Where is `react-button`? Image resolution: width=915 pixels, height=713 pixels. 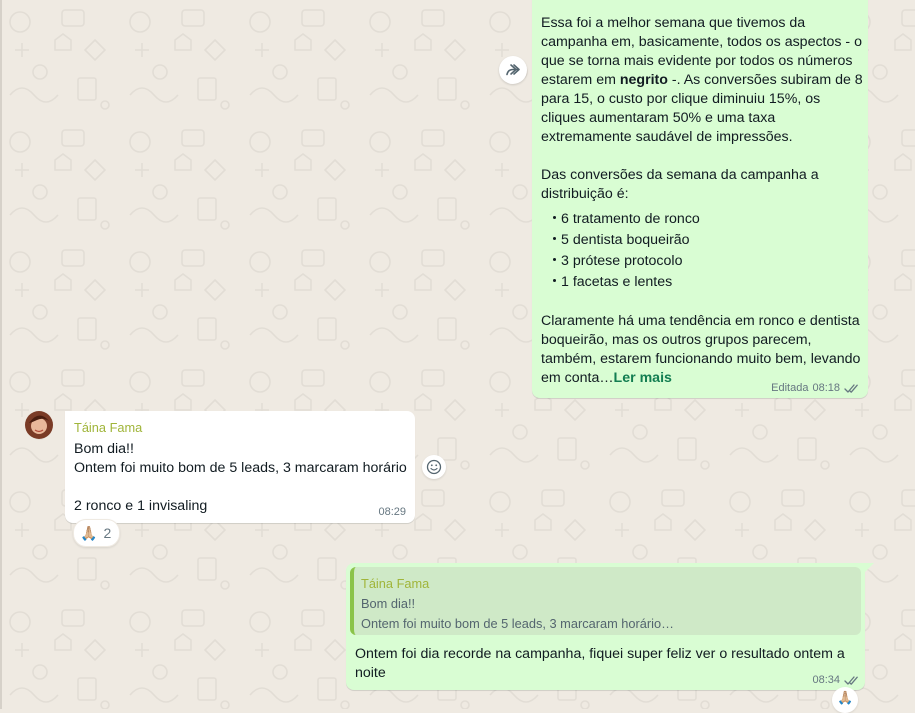
react-button is located at coordinates (434, 467).